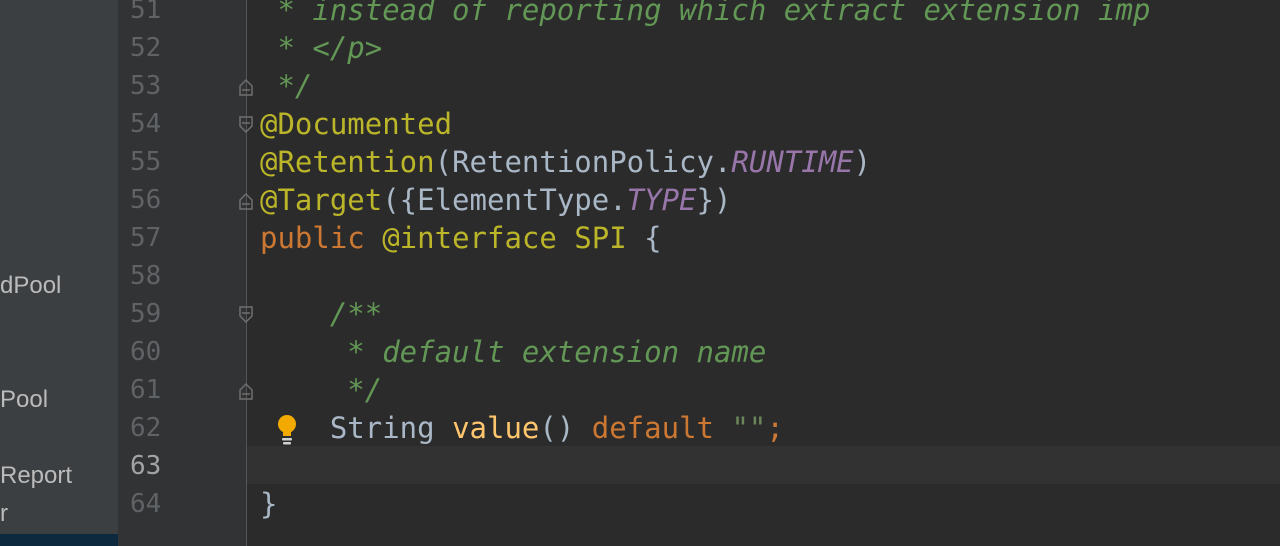  What do you see at coordinates (146, 48) in the screenshot?
I see `line-number: 52` at bounding box center [146, 48].